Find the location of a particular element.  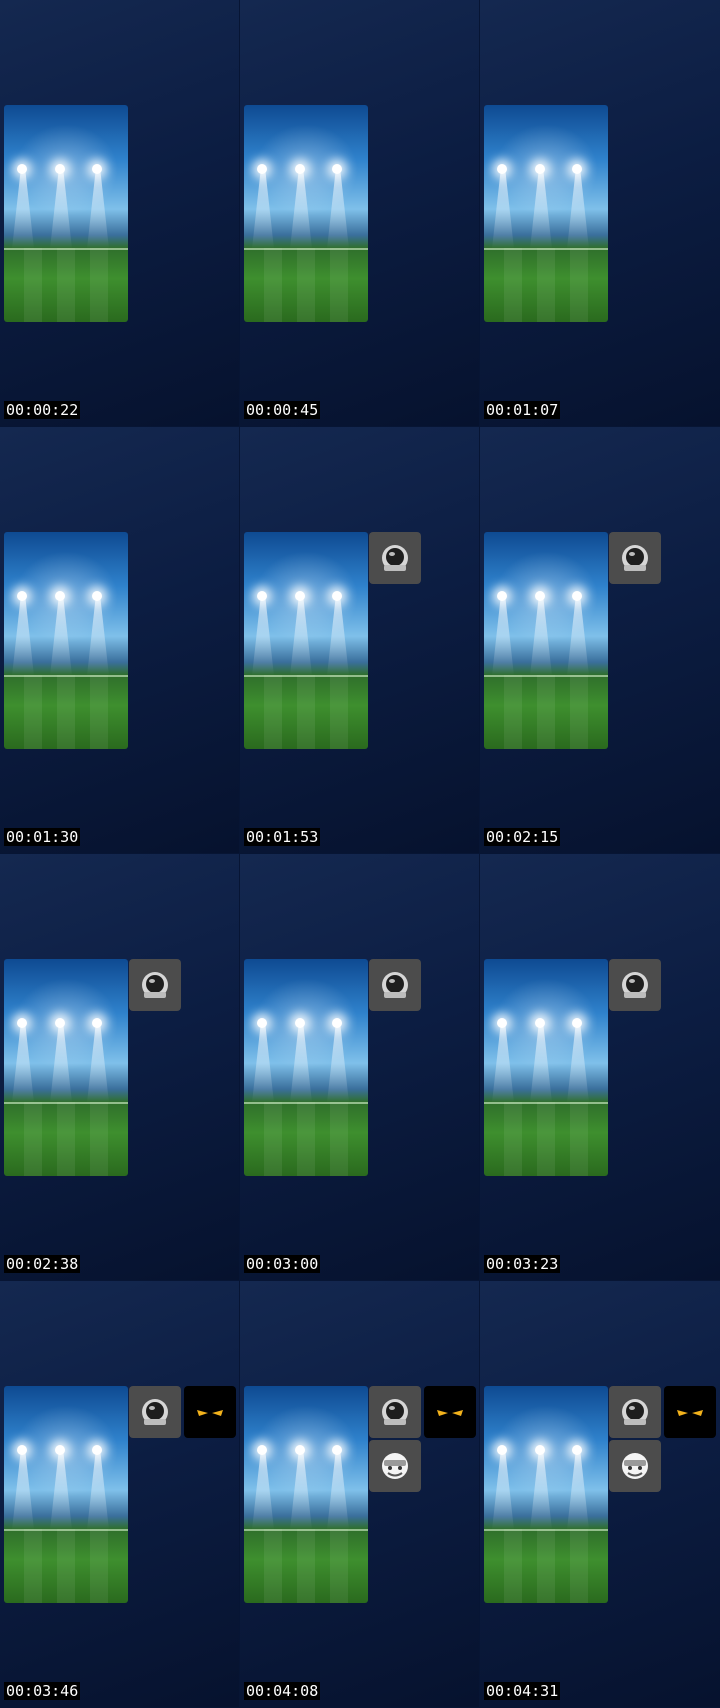

timestamp-label: 00:03:46 is located at coordinates (42, 1691).